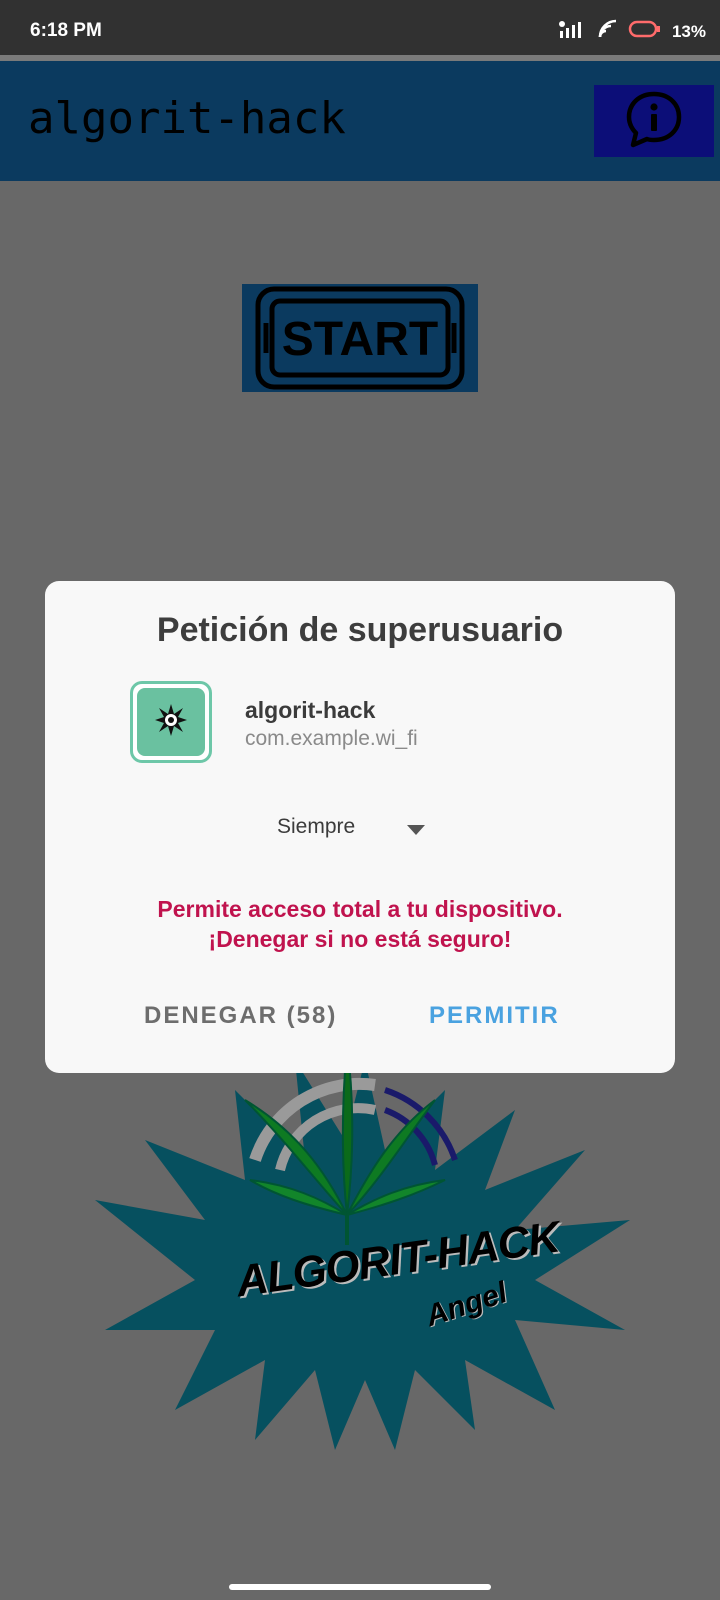 This screenshot has width=720, height=1600. Describe the element at coordinates (360, 1587) in the screenshot. I see `home-indicator` at that location.